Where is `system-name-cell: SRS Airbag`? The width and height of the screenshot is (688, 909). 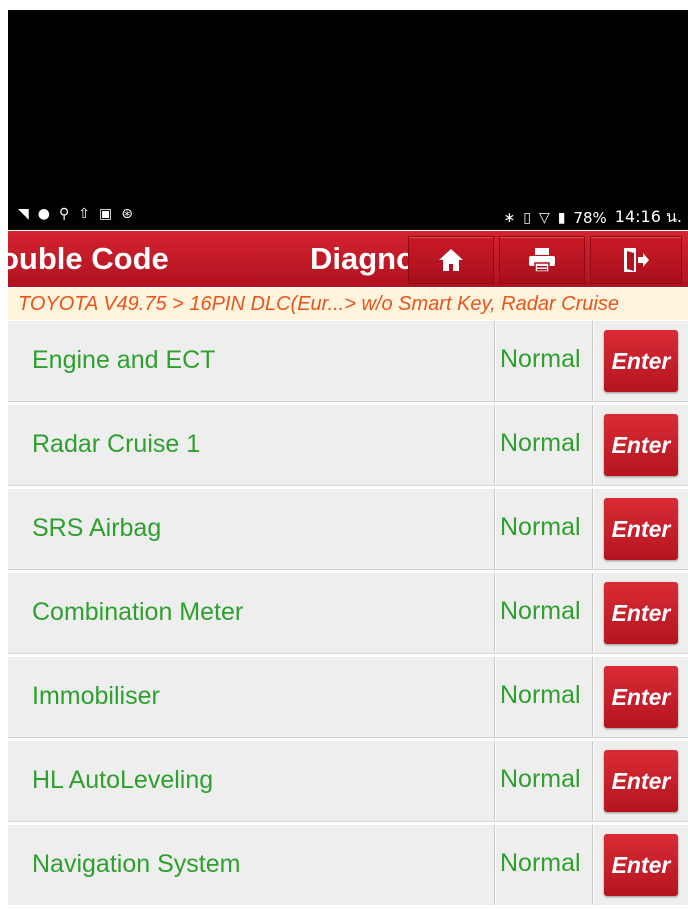 system-name-cell: SRS Airbag is located at coordinates (251, 529).